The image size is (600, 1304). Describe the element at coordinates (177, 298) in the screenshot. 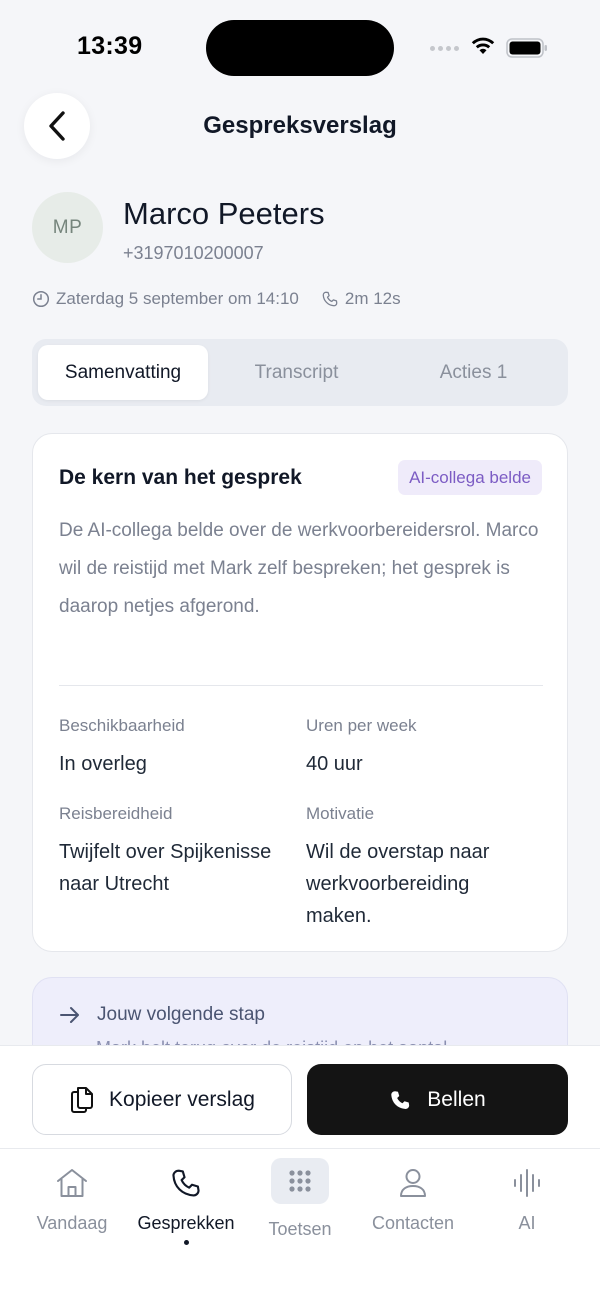

I see `call-date: Zaterdag 5 september om 14:10` at that location.